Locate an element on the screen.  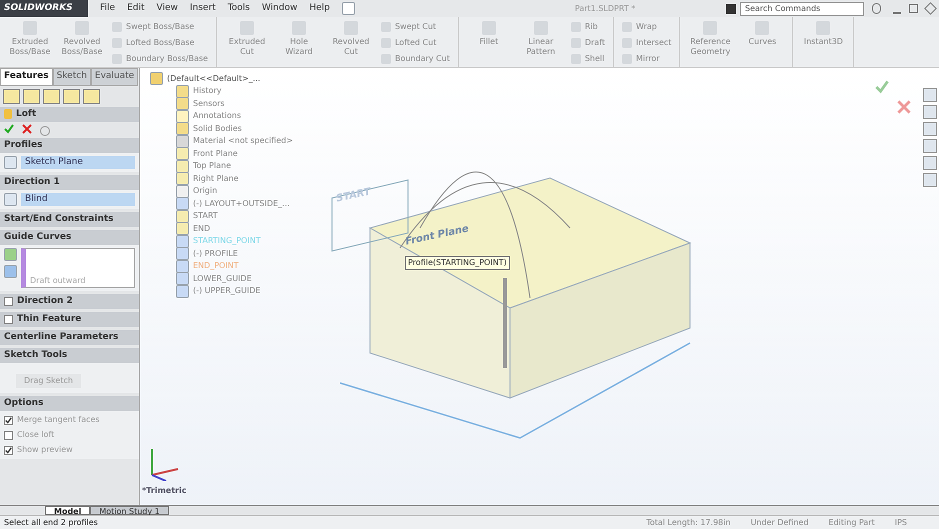
toolbar-button: Wrap is located at coordinates (647, 27).